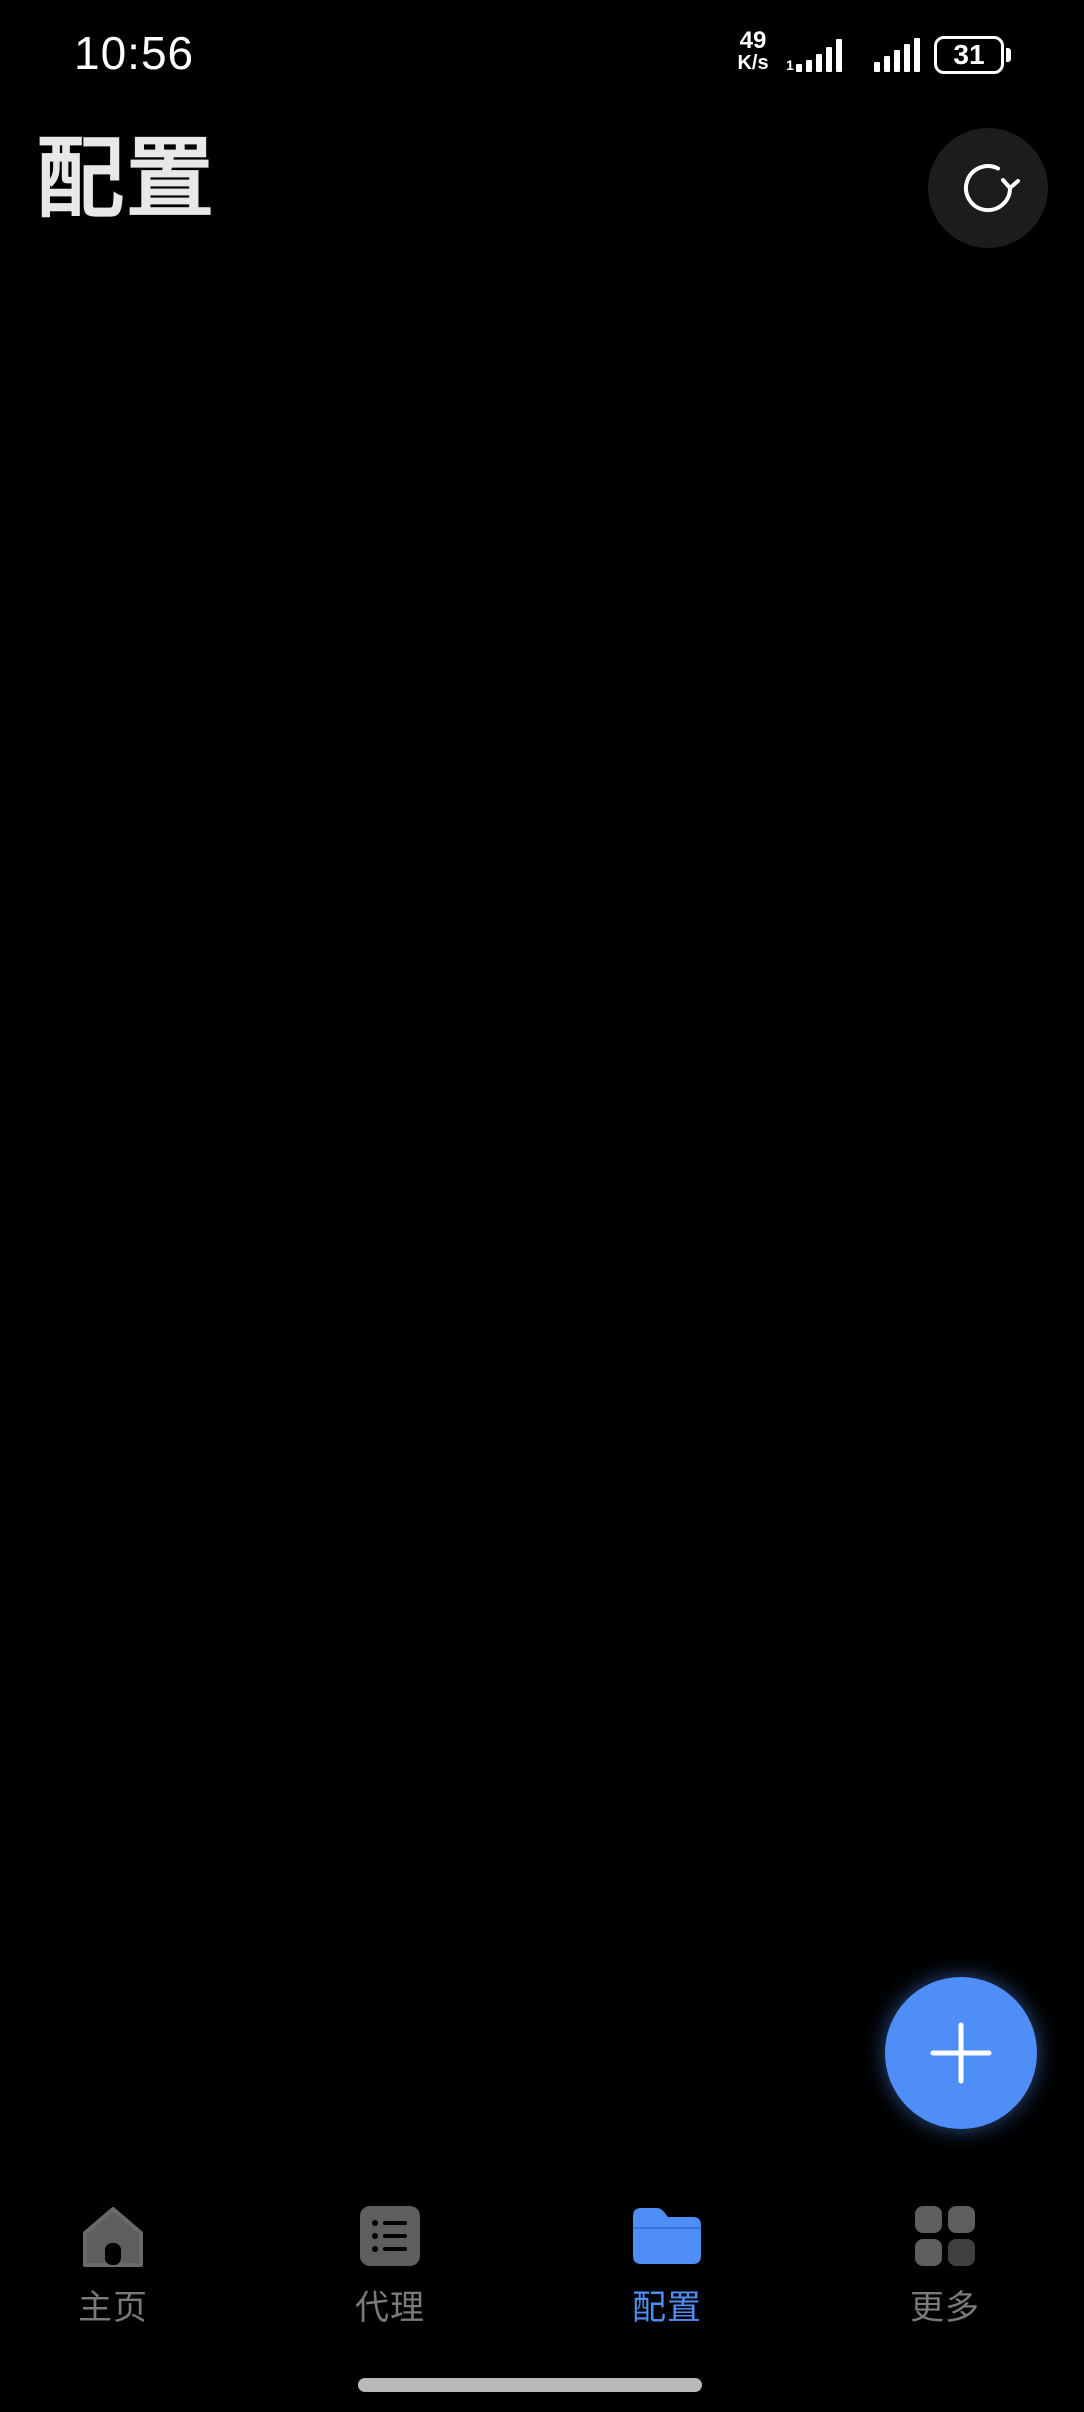 This screenshot has height=2412, width=1084. I want to click on refresh-button, so click(988, 188).